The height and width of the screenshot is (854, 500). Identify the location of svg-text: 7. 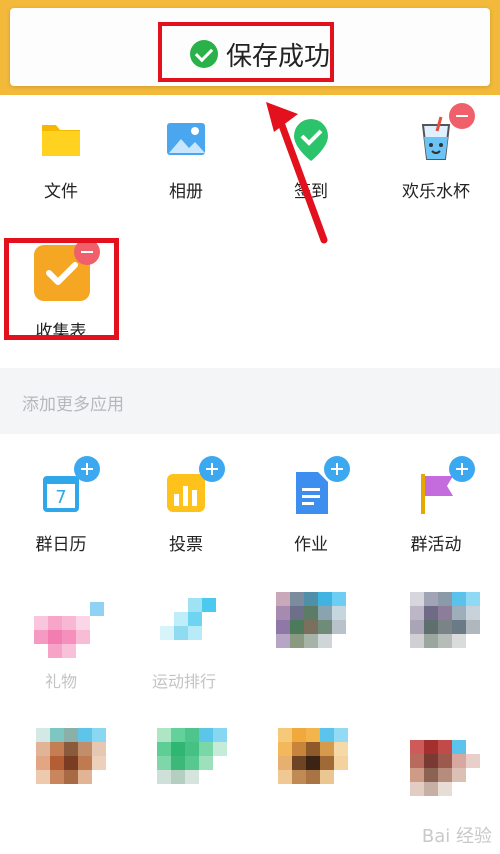
(60, 497).